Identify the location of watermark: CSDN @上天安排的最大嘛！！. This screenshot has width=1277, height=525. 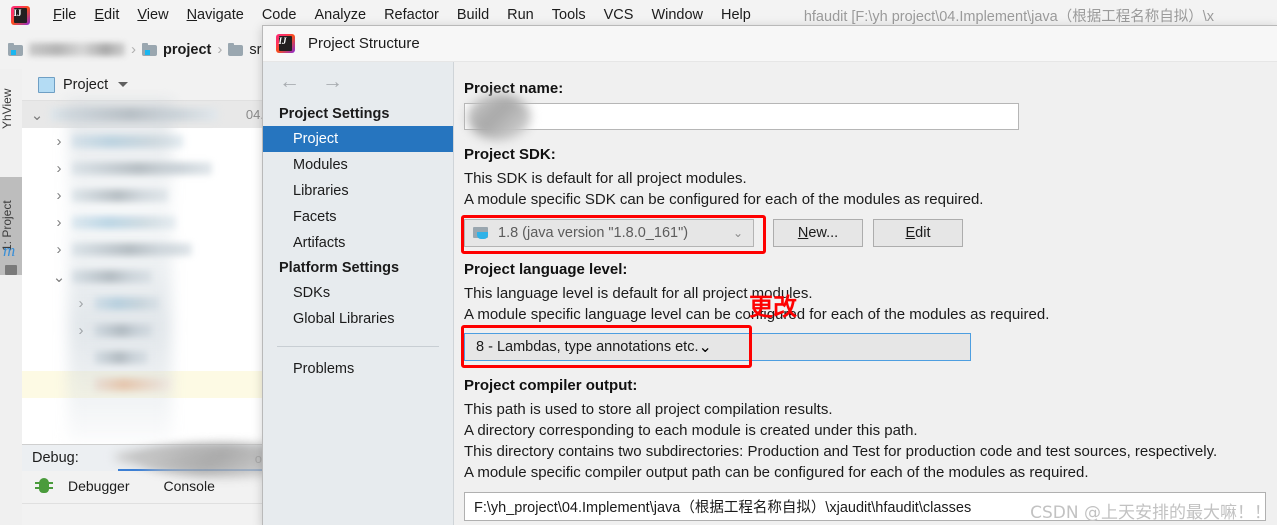
(1150, 513).